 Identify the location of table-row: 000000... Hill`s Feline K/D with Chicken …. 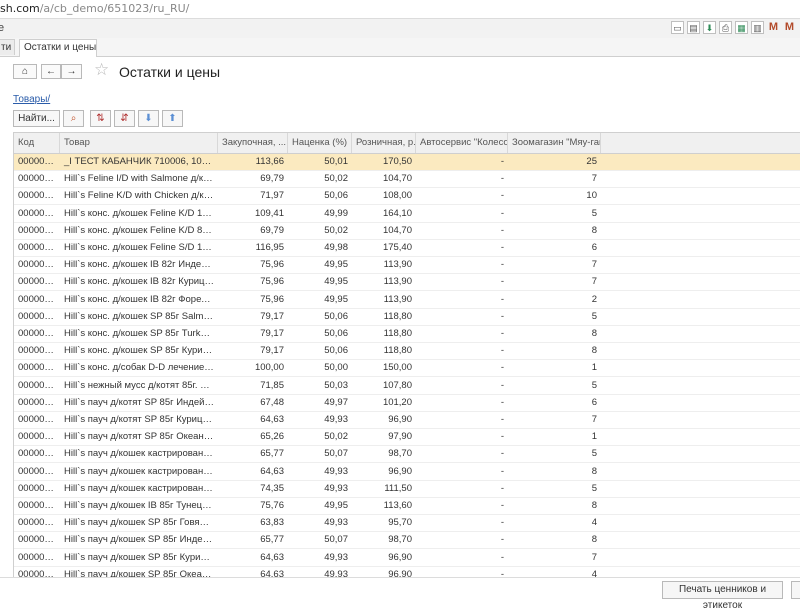
(407, 197).